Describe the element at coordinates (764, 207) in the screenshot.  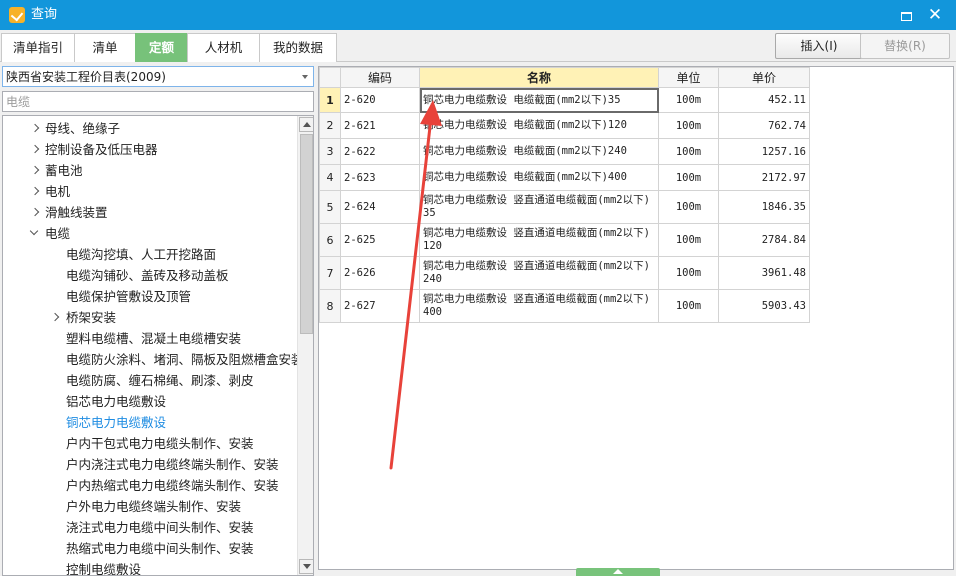
I see `price-cell: 1846.35` at that location.